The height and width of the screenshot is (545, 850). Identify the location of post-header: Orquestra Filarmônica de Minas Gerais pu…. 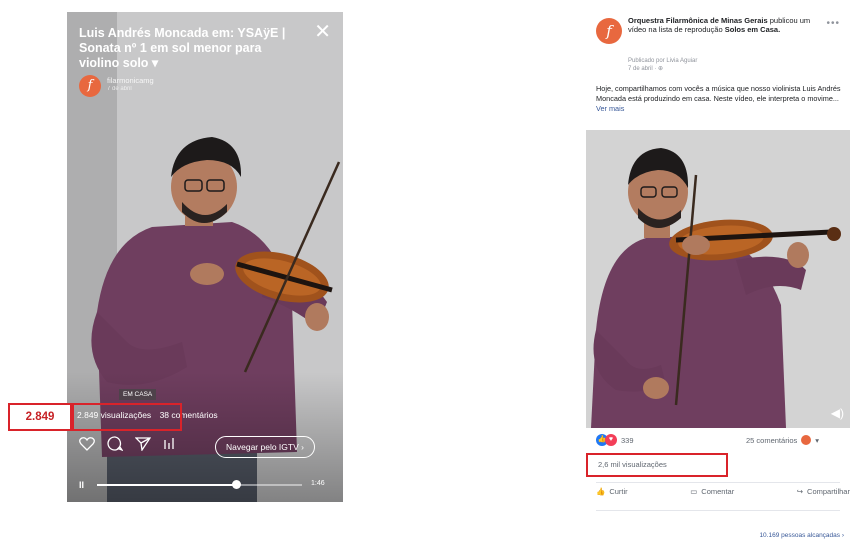
(728, 25).